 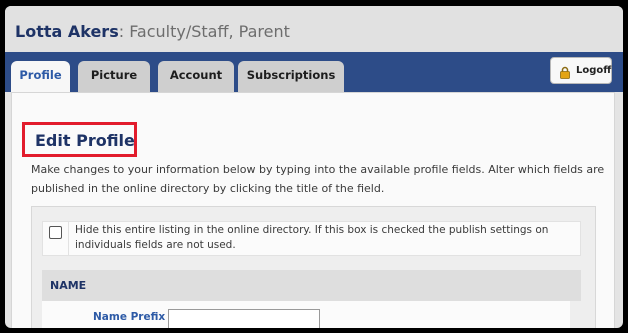 I want to click on logoff-label: Logoff, so click(x=594, y=70).